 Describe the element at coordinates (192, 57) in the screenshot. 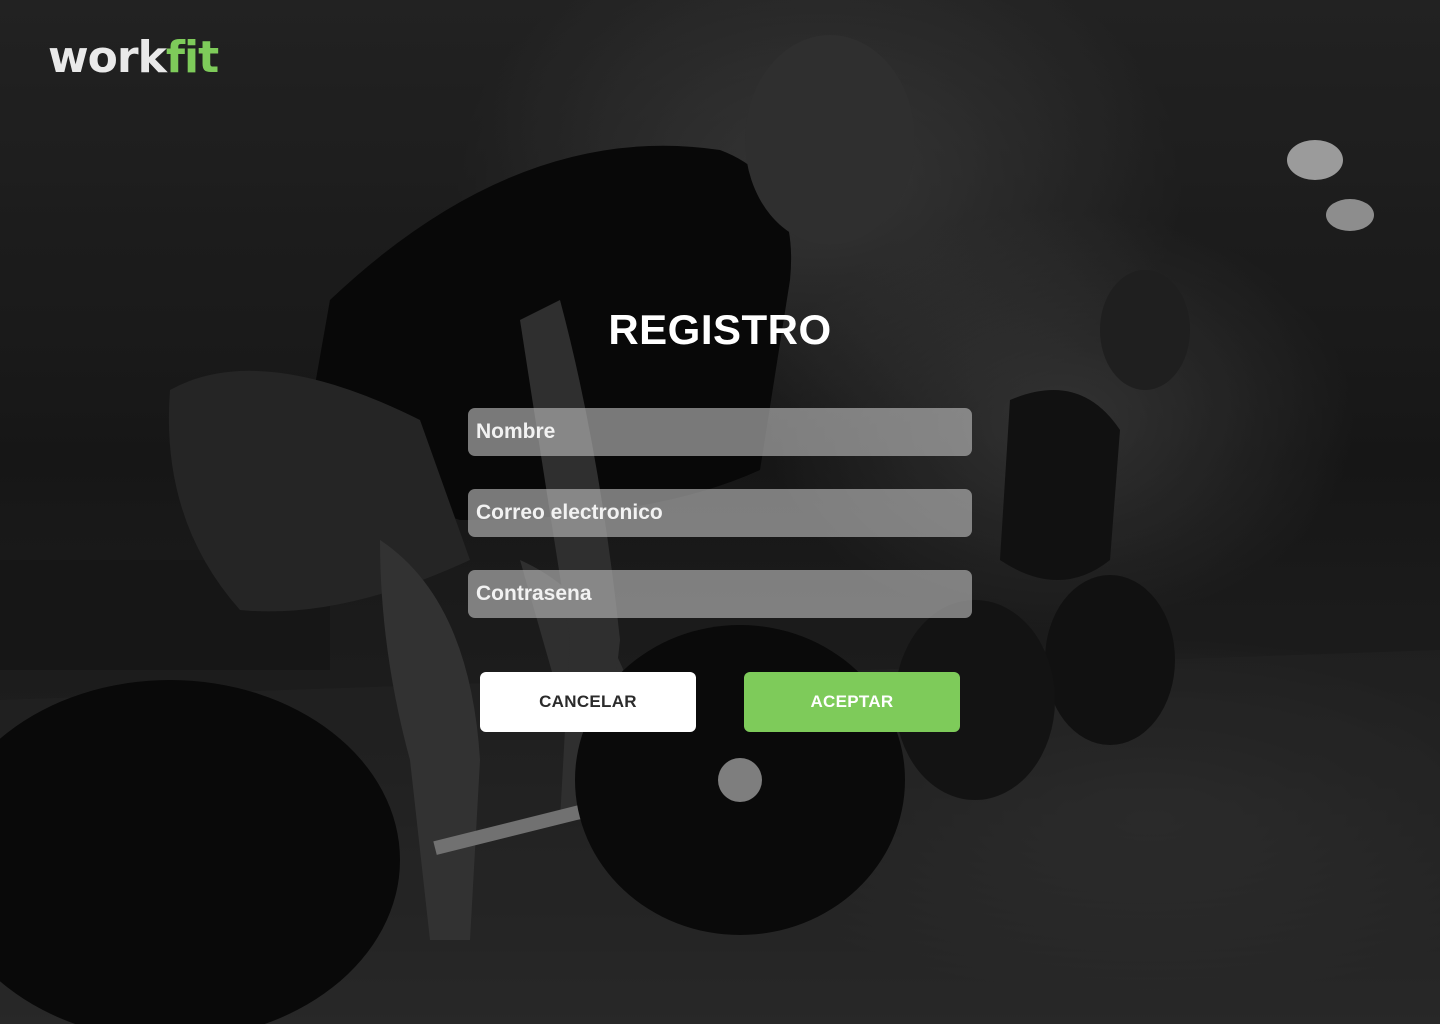

I see `logo-text-fit: fit` at that location.